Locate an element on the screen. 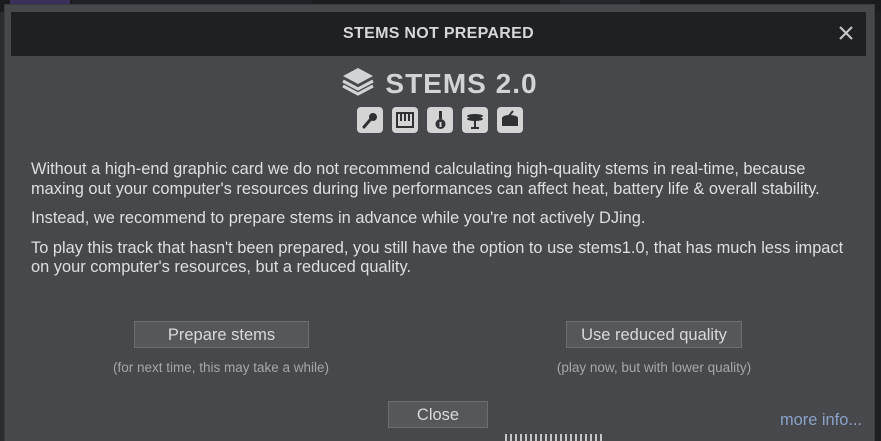  dialog-title: STEMS NOT PREPARED is located at coordinates (438, 33).